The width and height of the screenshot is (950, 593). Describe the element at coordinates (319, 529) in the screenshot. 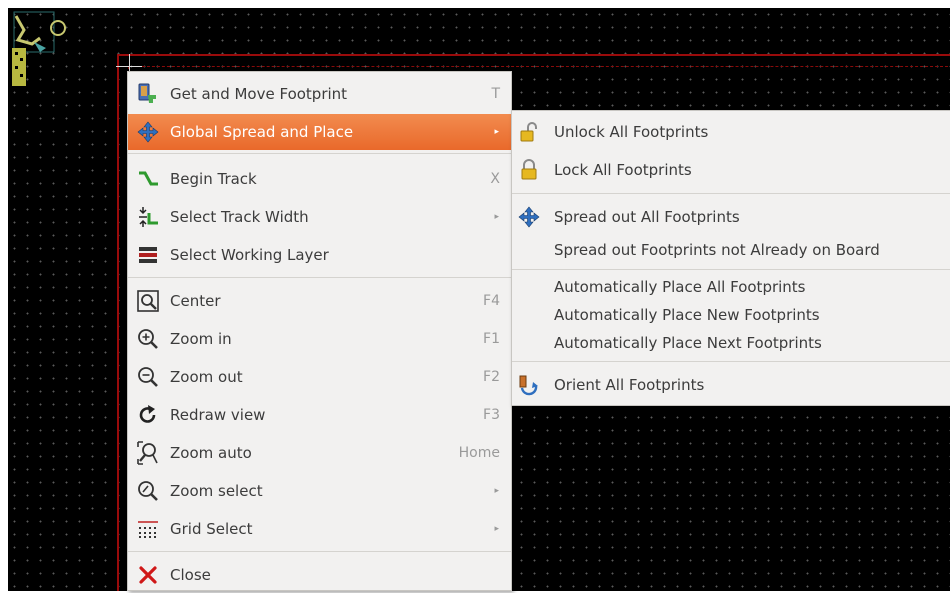

I see `menu-item-grid-select: Grid Select ▸` at that location.